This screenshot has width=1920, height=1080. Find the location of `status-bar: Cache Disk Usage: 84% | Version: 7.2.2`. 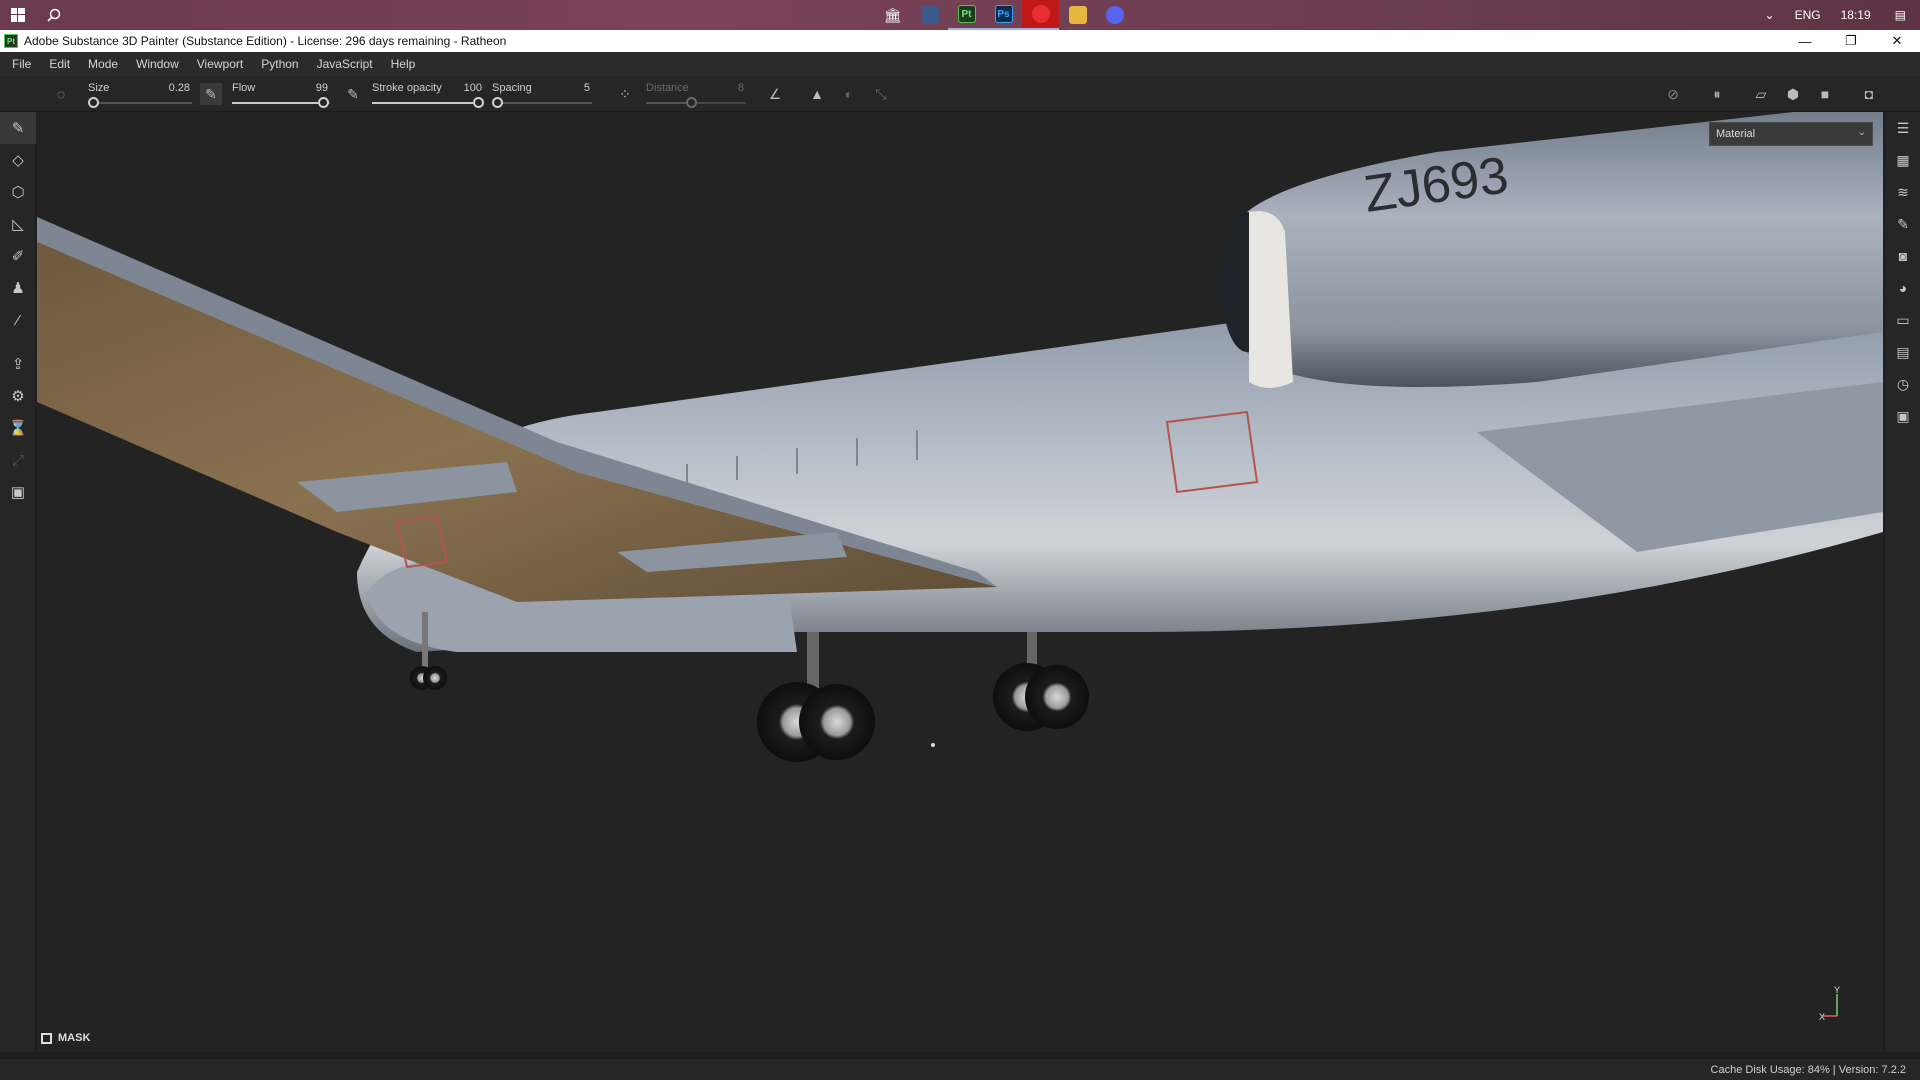

status-bar: Cache Disk Usage: 84% | Version: 7.2.2 is located at coordinates (960, 1069).